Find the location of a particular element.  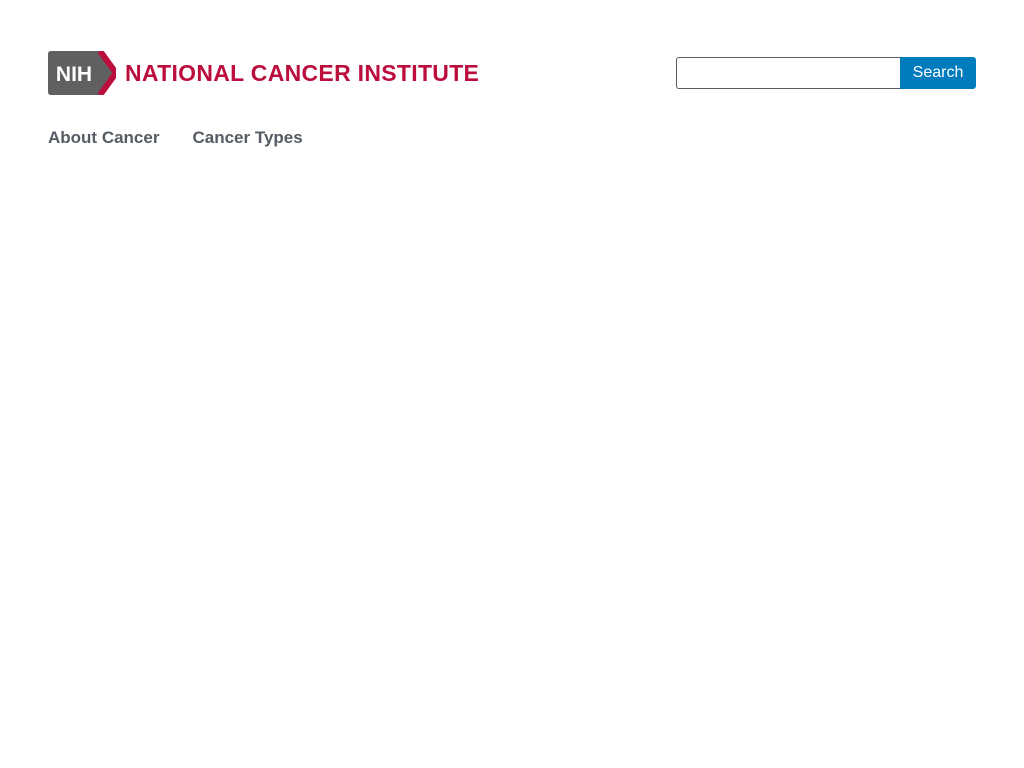

main-nav: About Cancer Cancer Types is located at coordinates (192, 138).